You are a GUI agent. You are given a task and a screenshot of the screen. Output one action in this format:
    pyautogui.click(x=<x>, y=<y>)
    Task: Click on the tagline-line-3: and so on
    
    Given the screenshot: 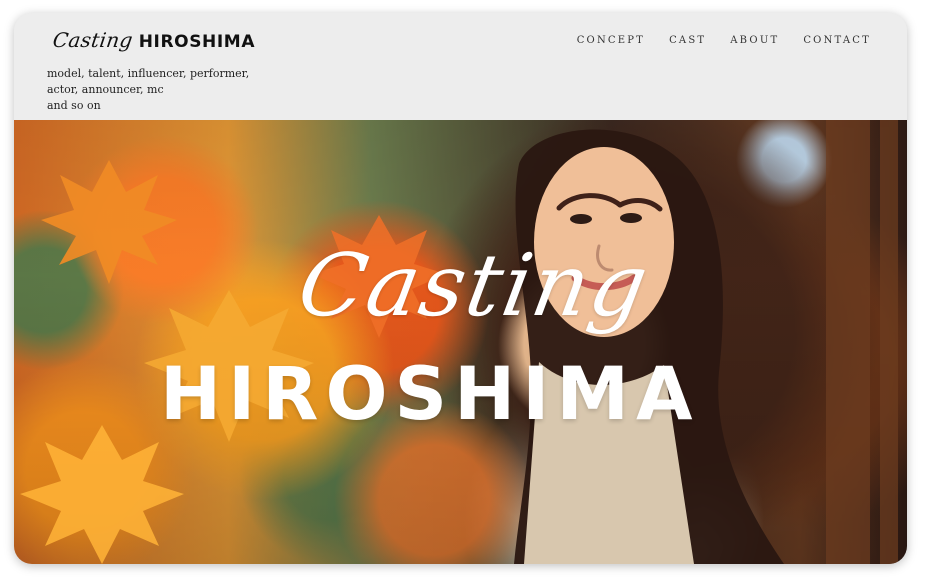 What is the action you would take?
    pyautogui.click(x=74, y=105)
    